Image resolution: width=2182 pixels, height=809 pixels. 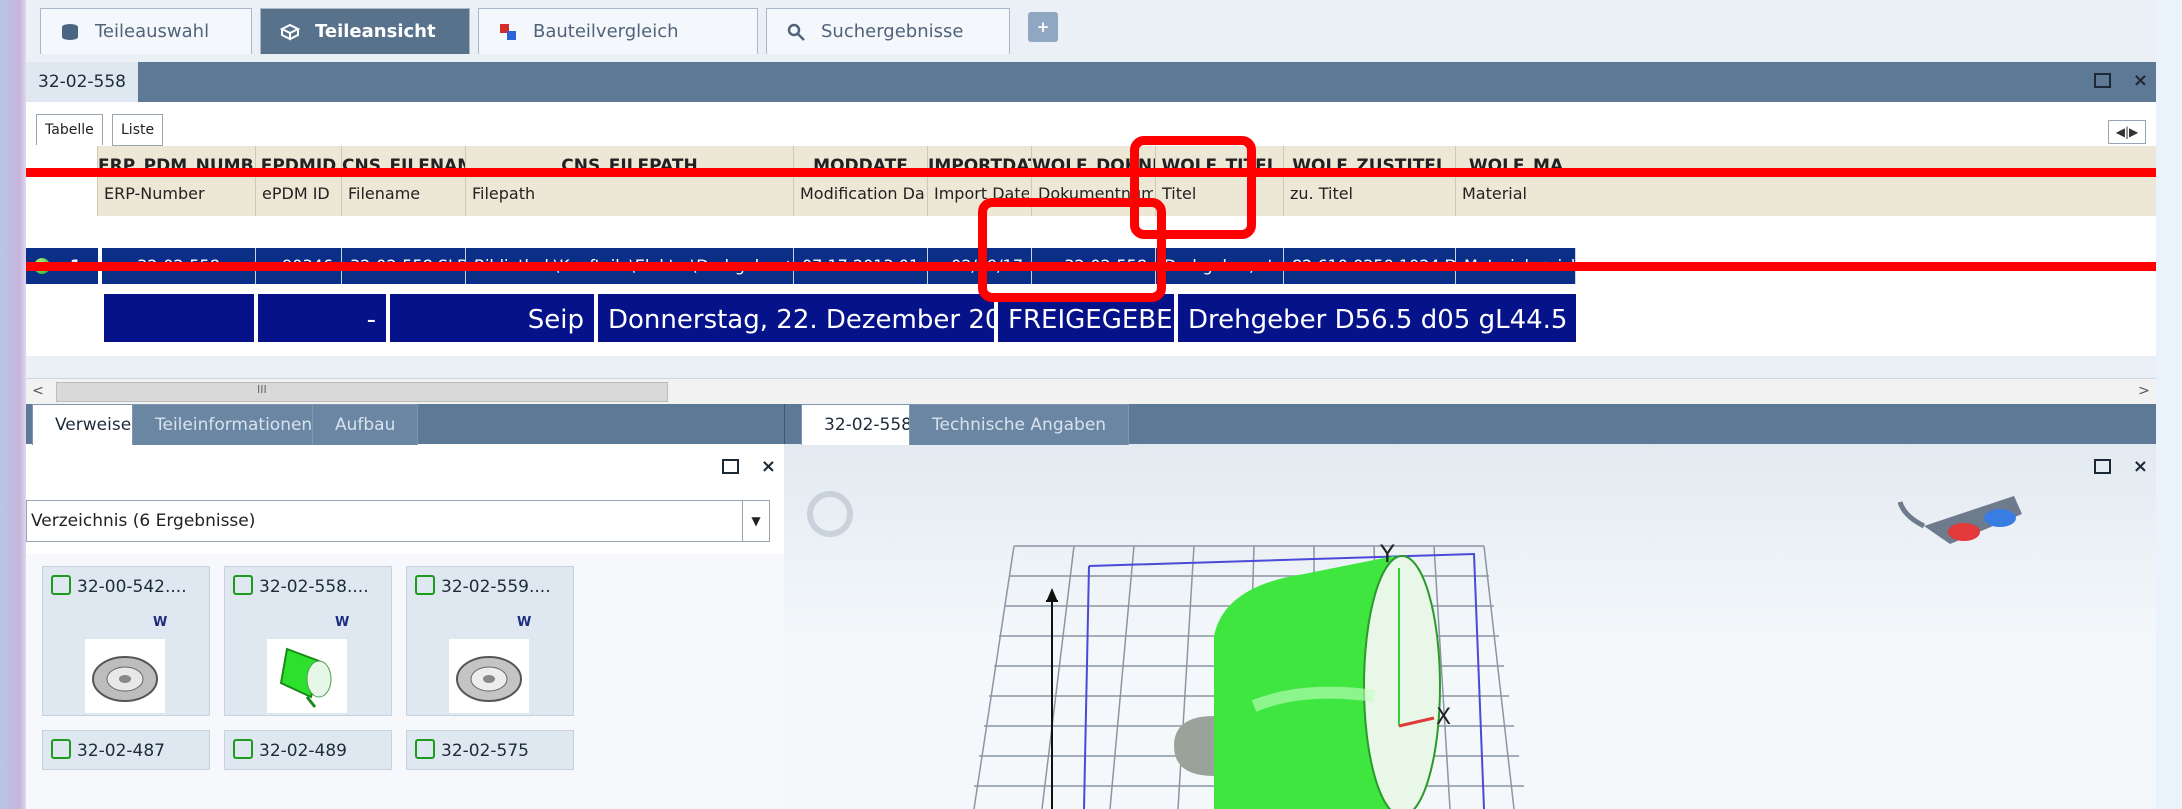 What do you see at coordinates (365, 424) in the screenshot?
I see `tab-aufbau: Aufbau` at bounding box center [365, 424].